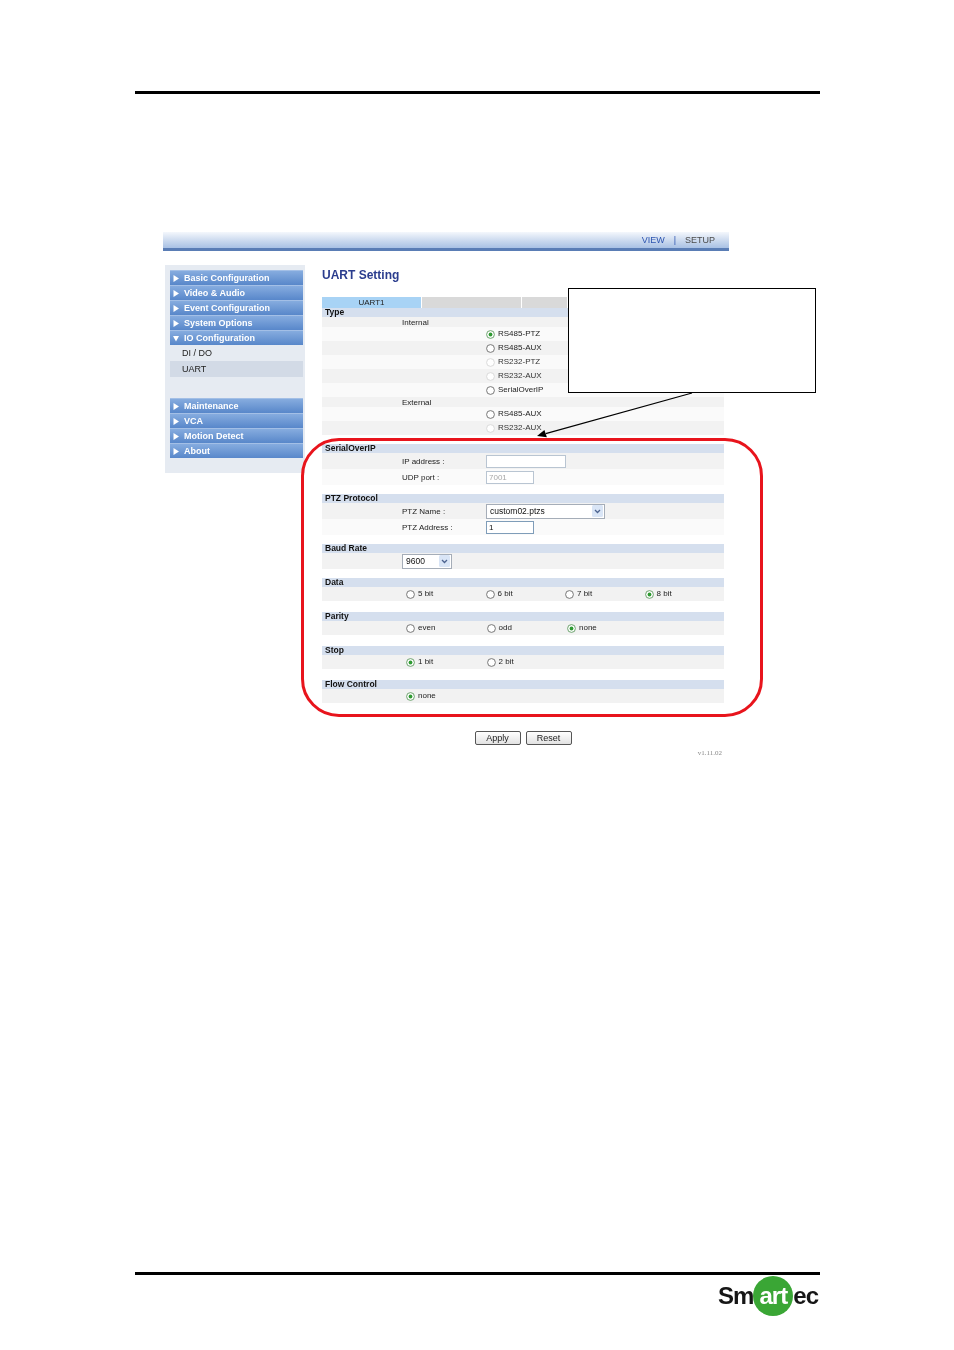 This screenshot has height=1350, width=954. I want to click on section-header: SerialOverIP, so click(523, 448).